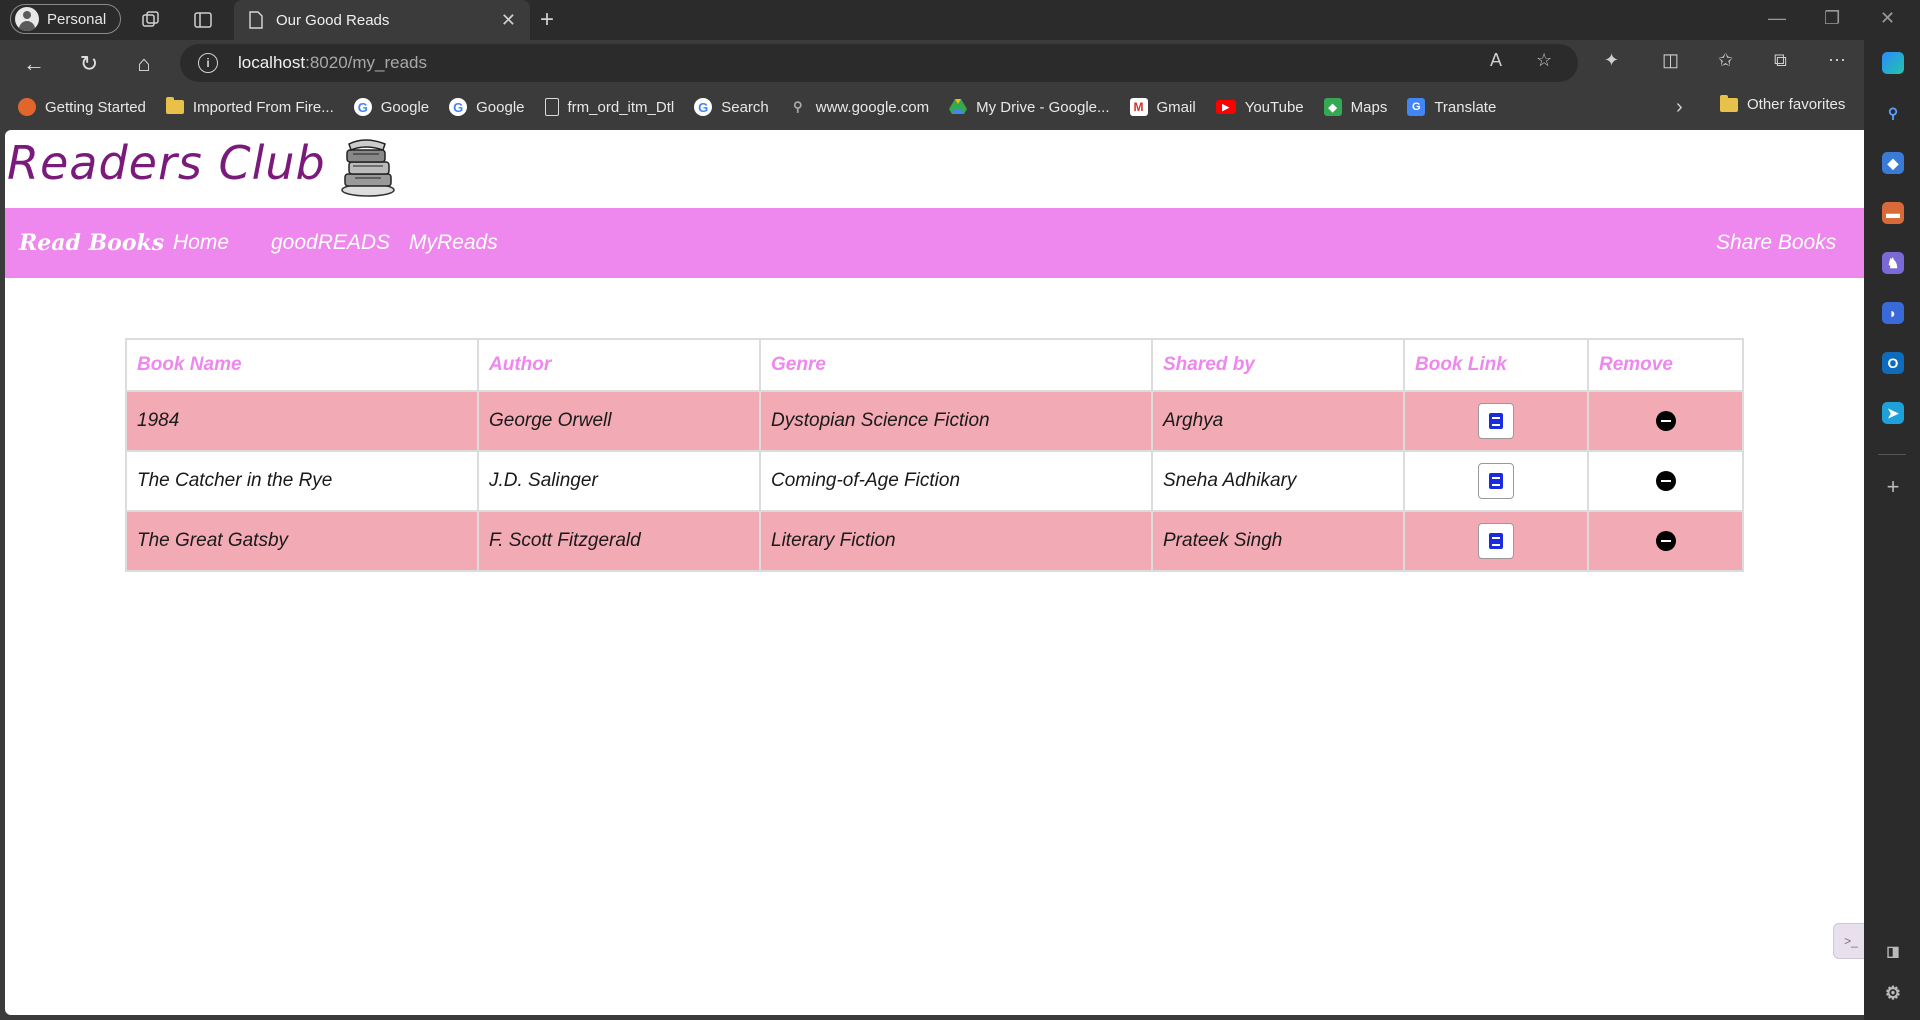 The height and width of the screenshot is (1020, 1920). I want to click on site-header: Readers Club, so click(934, 169).